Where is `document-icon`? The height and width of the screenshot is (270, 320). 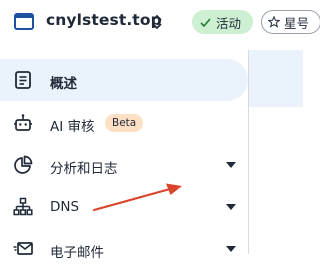 document-icon is located at coordinates (23, 80).